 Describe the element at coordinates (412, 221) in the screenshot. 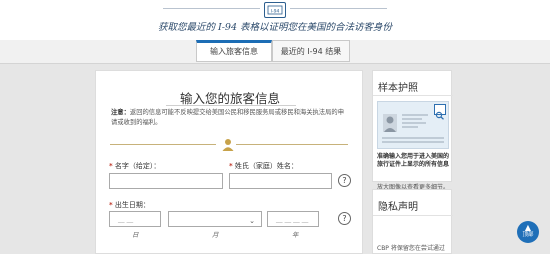

I see `privacy-notice-panel: 隐私声明 CBP 将保留您在尝试通过` at that location.